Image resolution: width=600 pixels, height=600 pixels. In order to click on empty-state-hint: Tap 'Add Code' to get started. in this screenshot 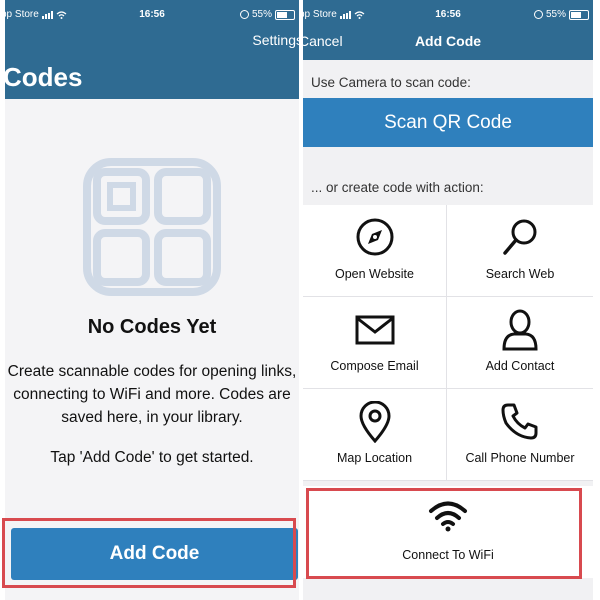, I will do `click(152, 457)`.